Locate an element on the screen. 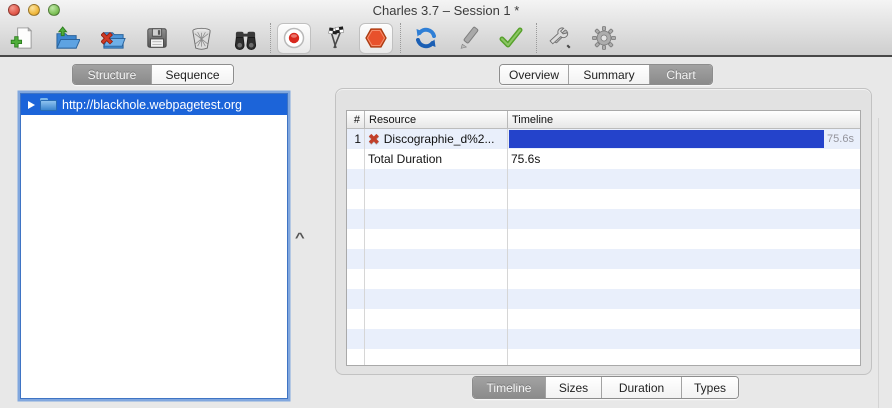  tree-item-host: http://blackhole.webpagetest.org is located at coordinates (154, 104).